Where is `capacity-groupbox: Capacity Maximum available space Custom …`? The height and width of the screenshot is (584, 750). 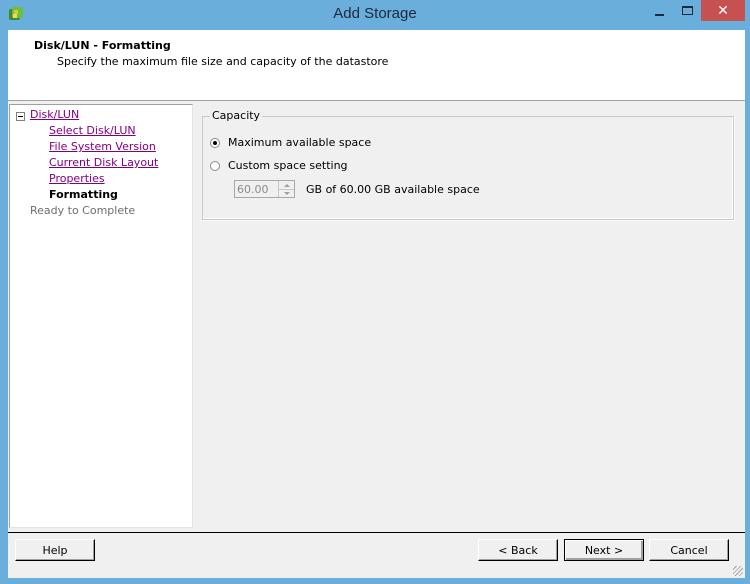 capacity-groupbox: Capacity Maximum available space Custom … is located at coordinates (468, 164).